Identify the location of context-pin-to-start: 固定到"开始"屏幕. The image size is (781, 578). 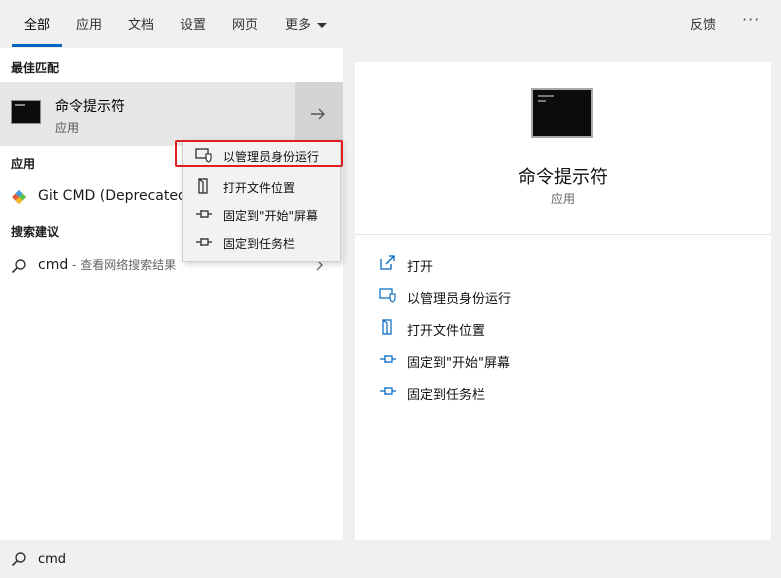
(261, 214).